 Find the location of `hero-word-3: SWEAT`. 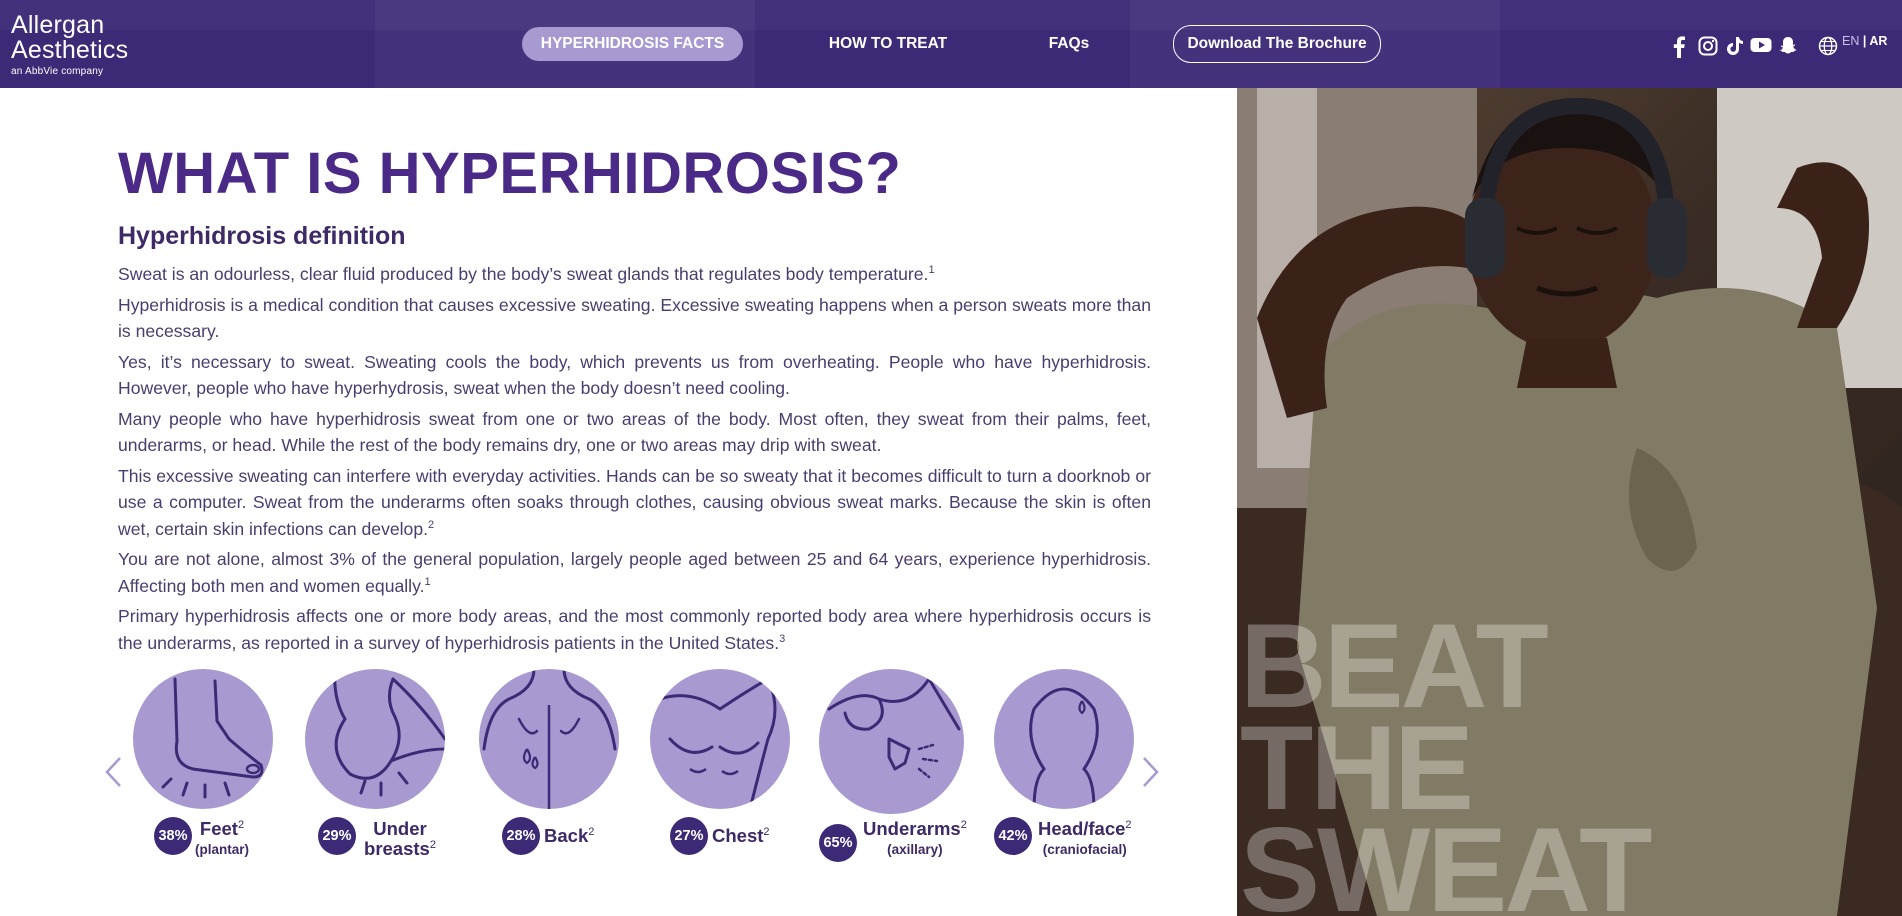

hero-word-3: SWEAT is located at coordinates (1446, 859).